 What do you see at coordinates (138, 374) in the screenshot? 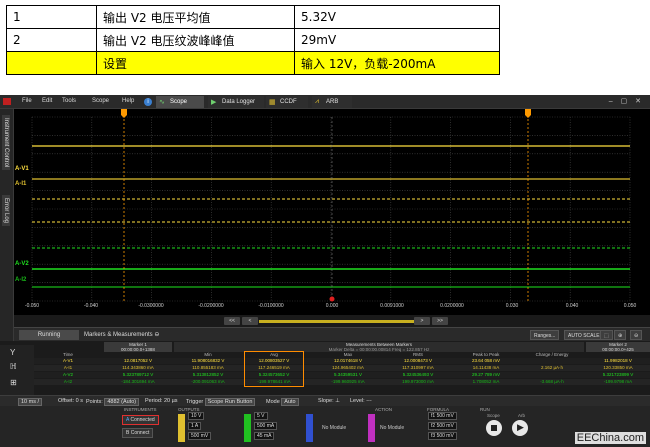
I see `meas-cell-m1: 5.323789712 V` at bounding box center [138, 374].